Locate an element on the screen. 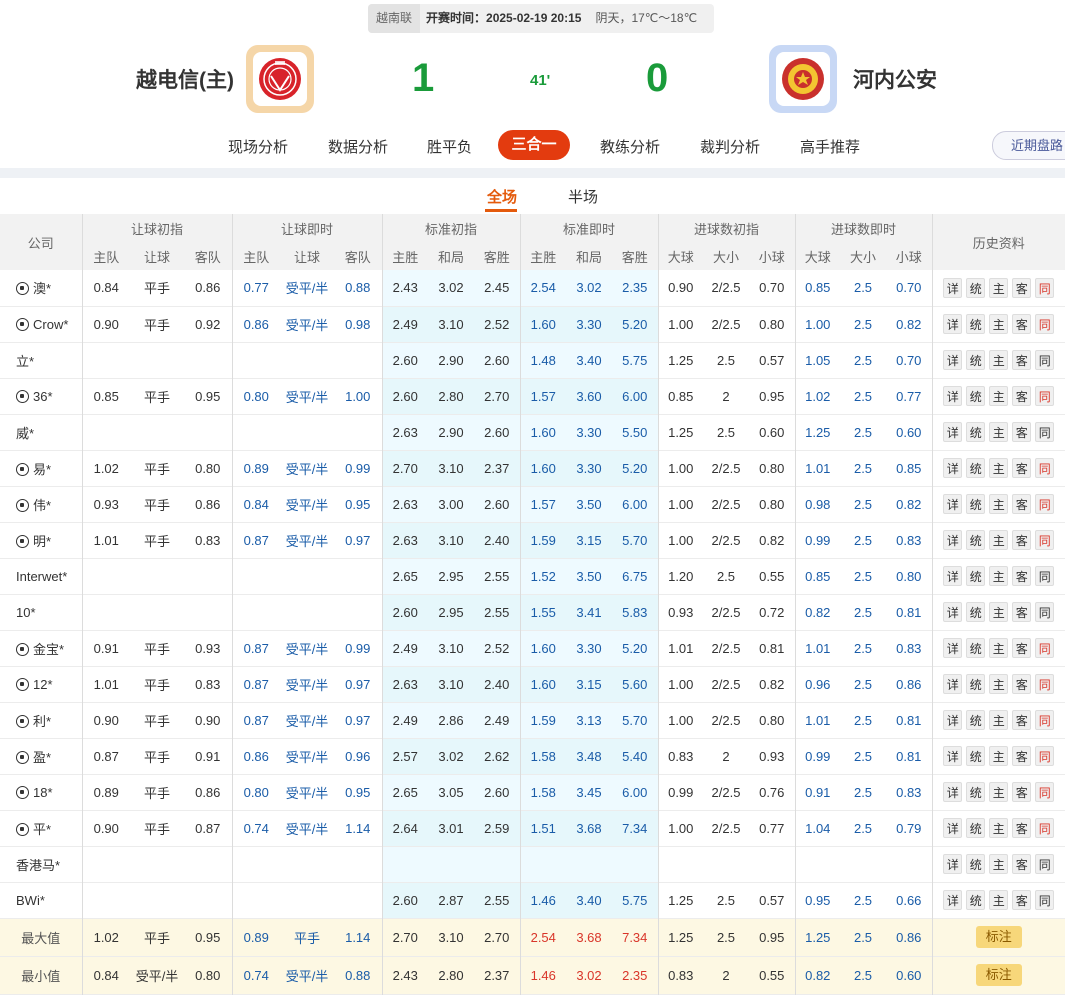 The image size is (1065, 1000). league-label: 越南联 is located at coordinates (394, 18).